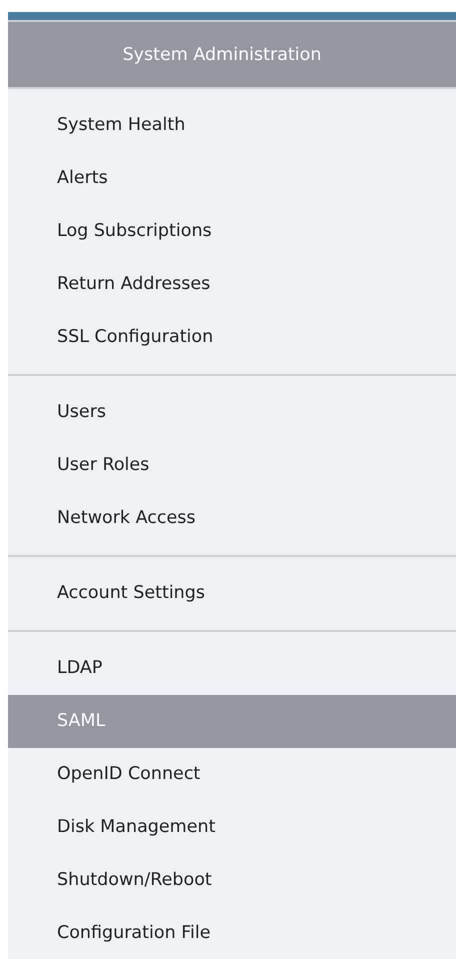 The width and height of the screenshot is (456, 959). What do you see at coordinates (232, 518) in the screenshot?
I see `menu-item: Network Access` at bounding box center [232, 518].